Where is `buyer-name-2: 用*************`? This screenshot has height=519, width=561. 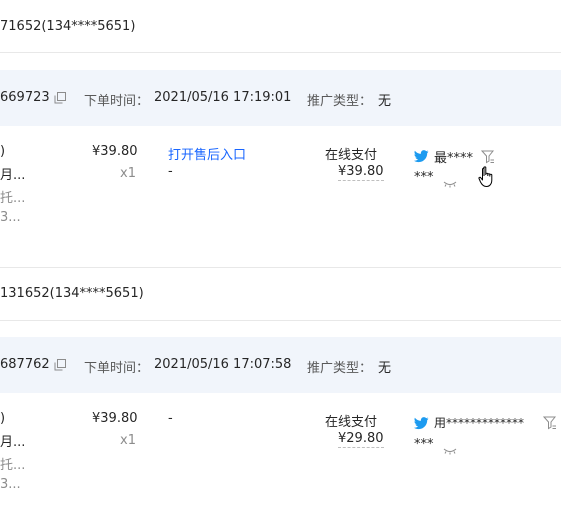
buyer-name-2: 用************* is located at coordinates (479, 422).